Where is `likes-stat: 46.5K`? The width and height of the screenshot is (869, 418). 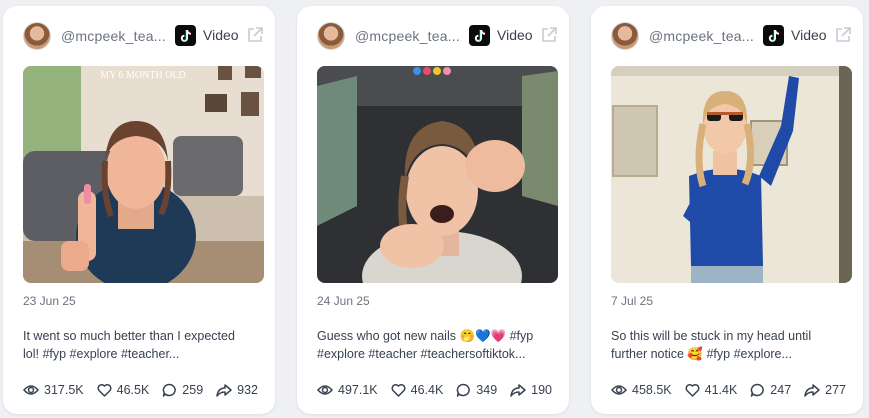
likes-stat: 46.5K is located at coordinates (123, 390).